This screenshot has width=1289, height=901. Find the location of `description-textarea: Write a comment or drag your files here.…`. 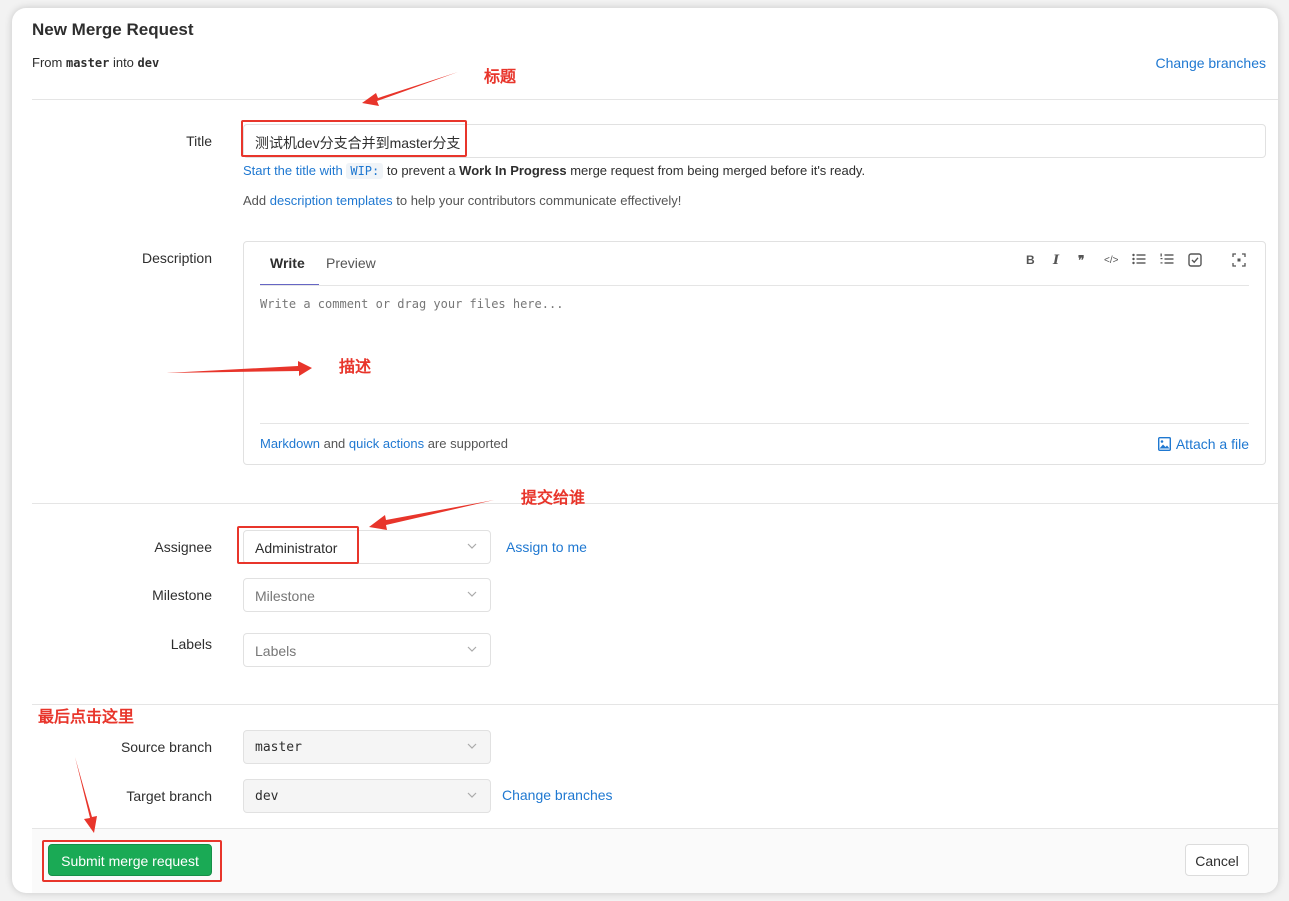

description-textarea: Write a comment or drag your files here.… is located at coordinates (411, 304).